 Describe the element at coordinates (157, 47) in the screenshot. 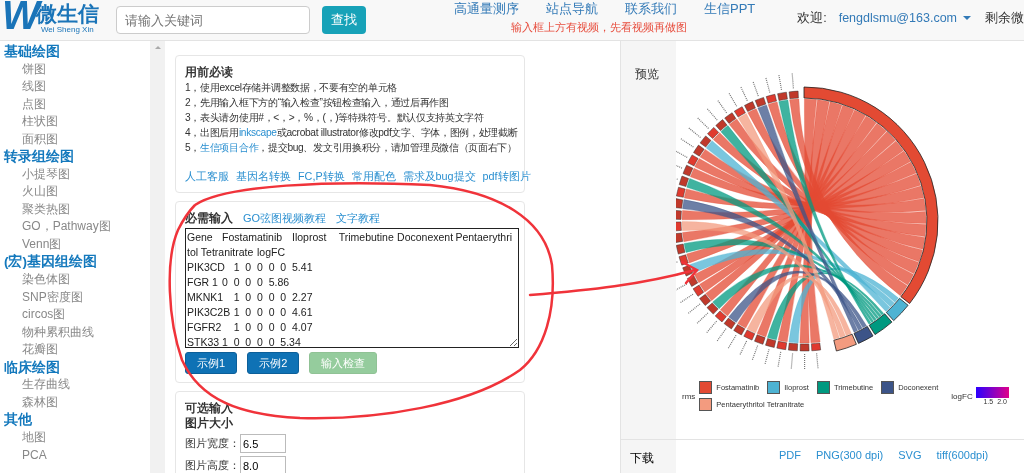

I see `scroll-up-icon` at that location.